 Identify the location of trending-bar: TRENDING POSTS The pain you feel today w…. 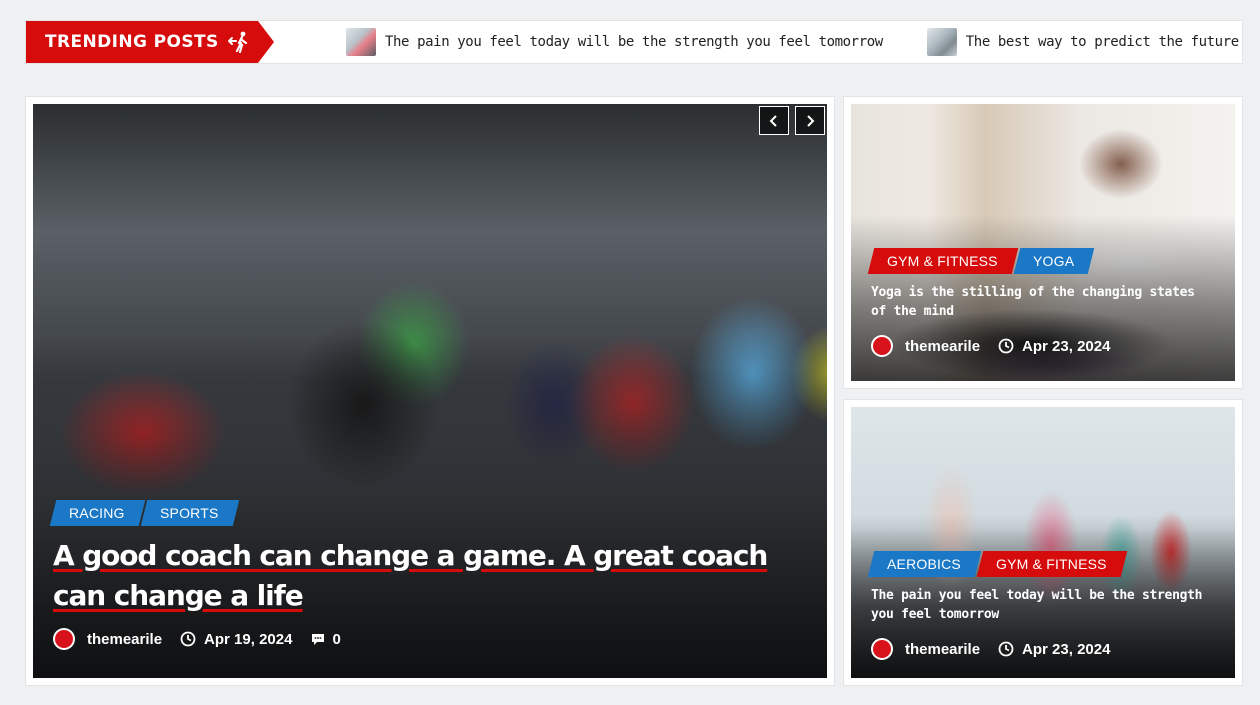
(634, 42).